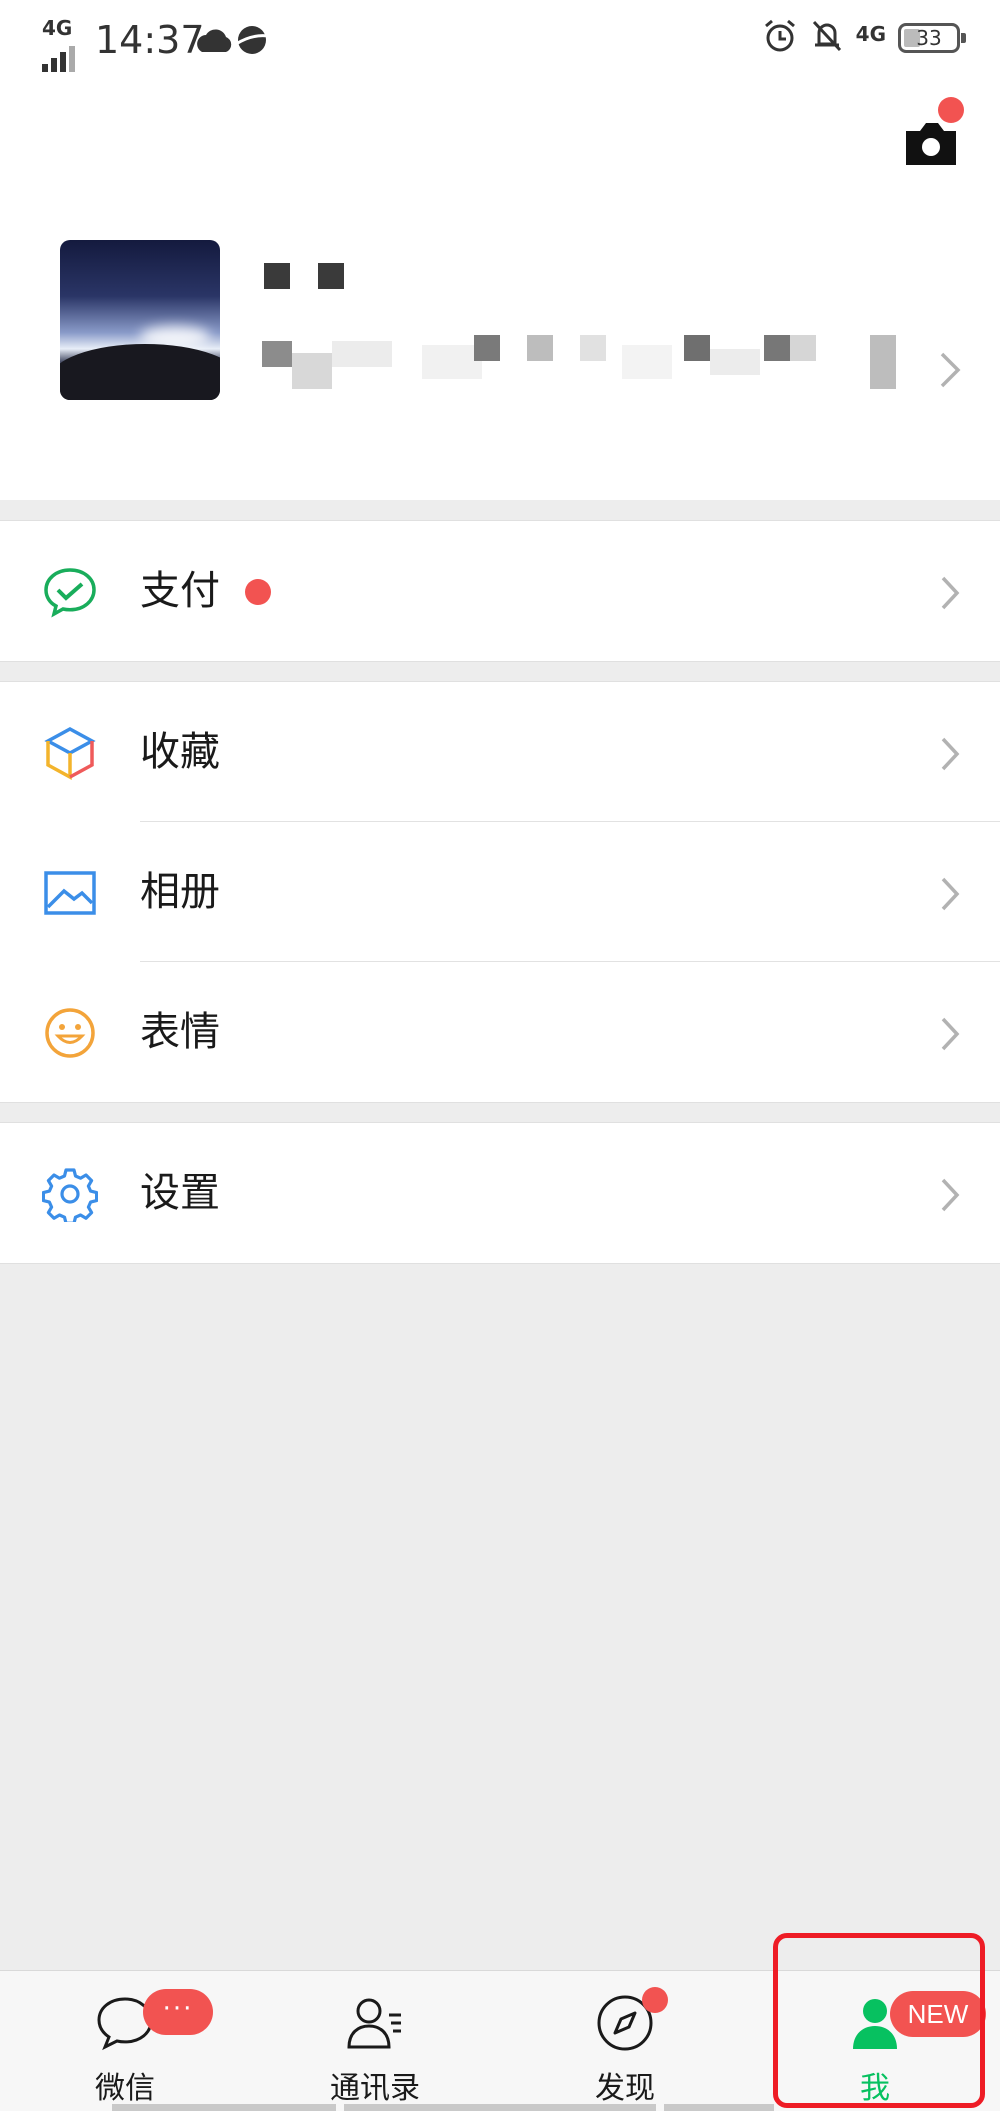 This screenshot has height=2111, width=1000. What do you see at coordinates (57, 28) in the screenshot?
I see `network-type: 4G` at bounding box center [57, 28].